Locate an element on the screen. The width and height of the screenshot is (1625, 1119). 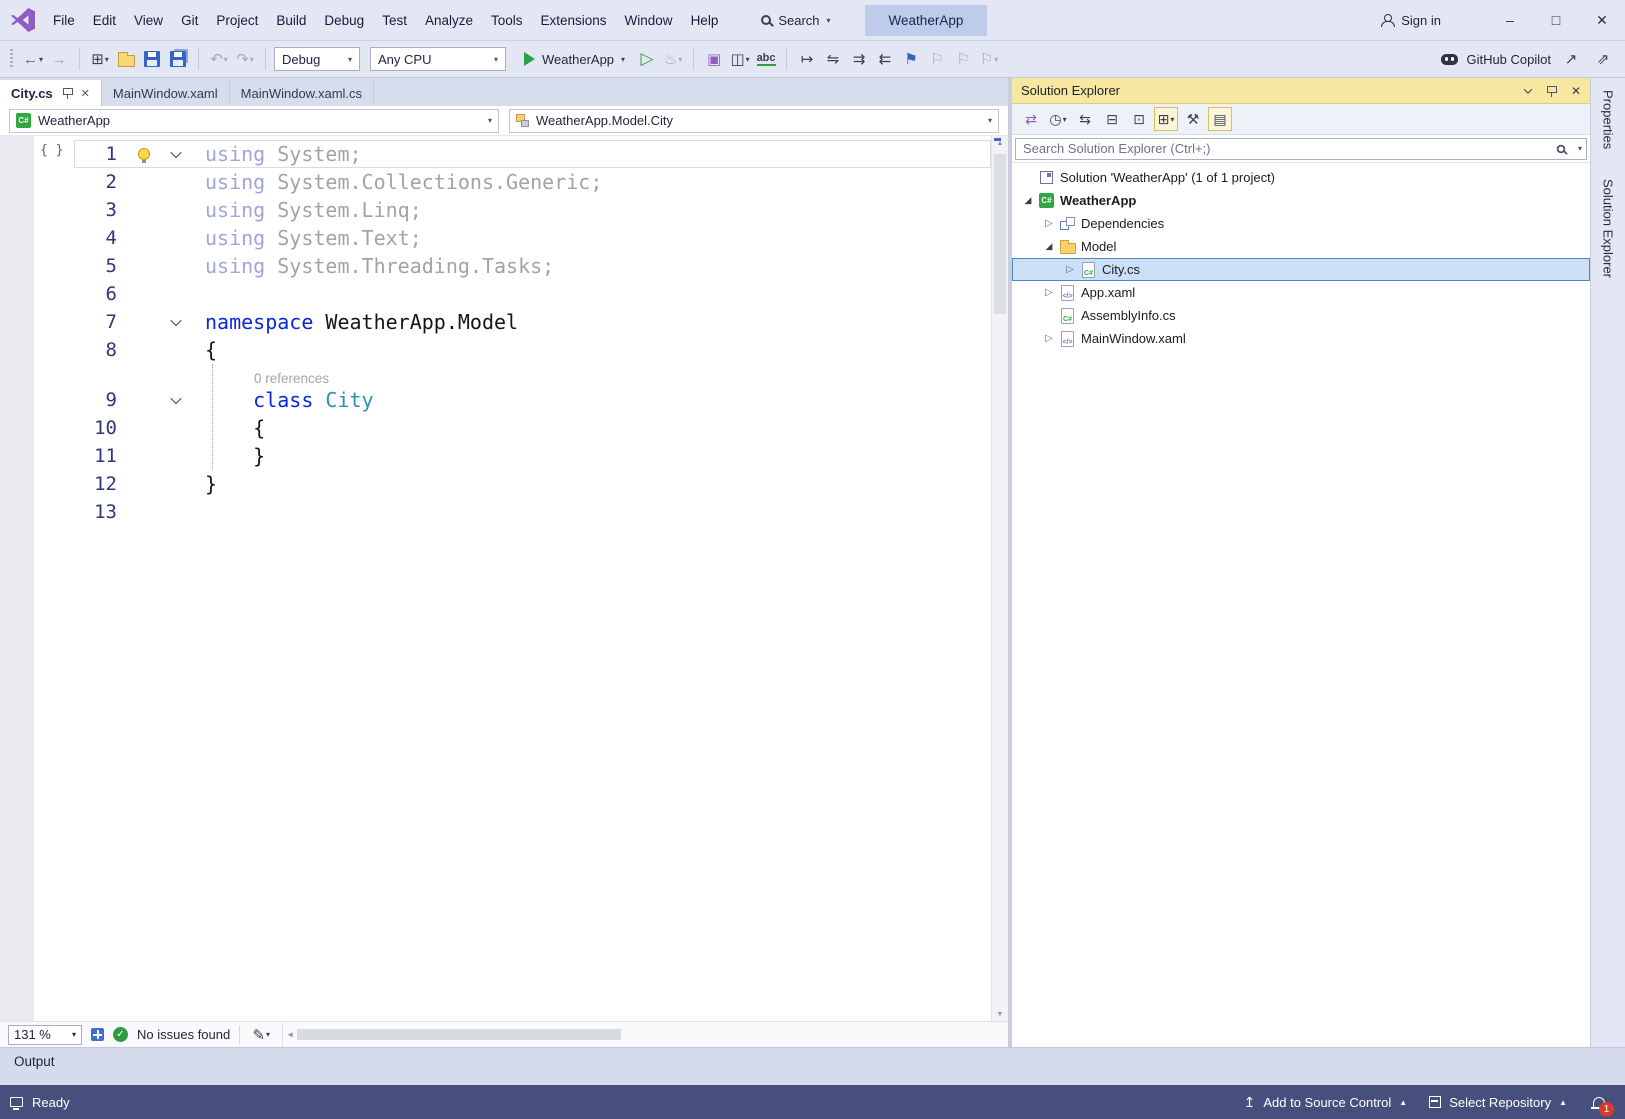
solution-explorer-header: Solution Explorer ✕ is located at coordinates (1301, 91).